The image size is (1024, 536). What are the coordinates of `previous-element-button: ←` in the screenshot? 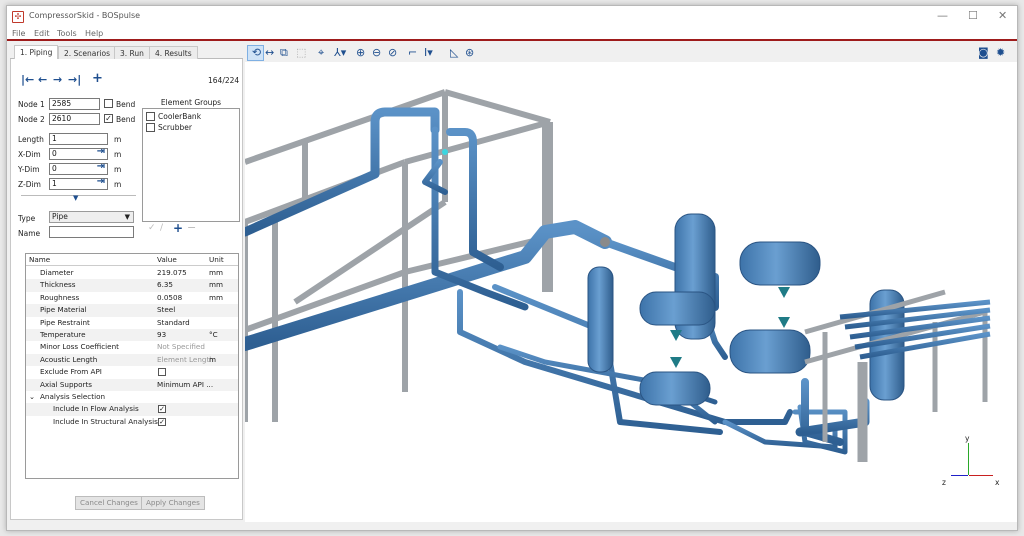 It's located at (42, 79).